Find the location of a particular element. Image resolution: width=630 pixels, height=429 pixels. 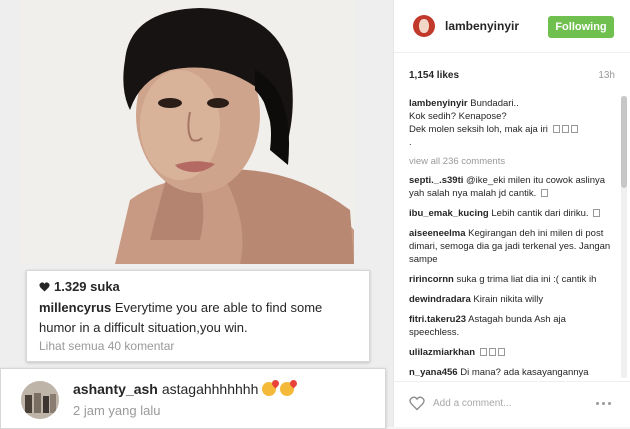

post-timestamp: 13h is located at coordinates (606, 75).